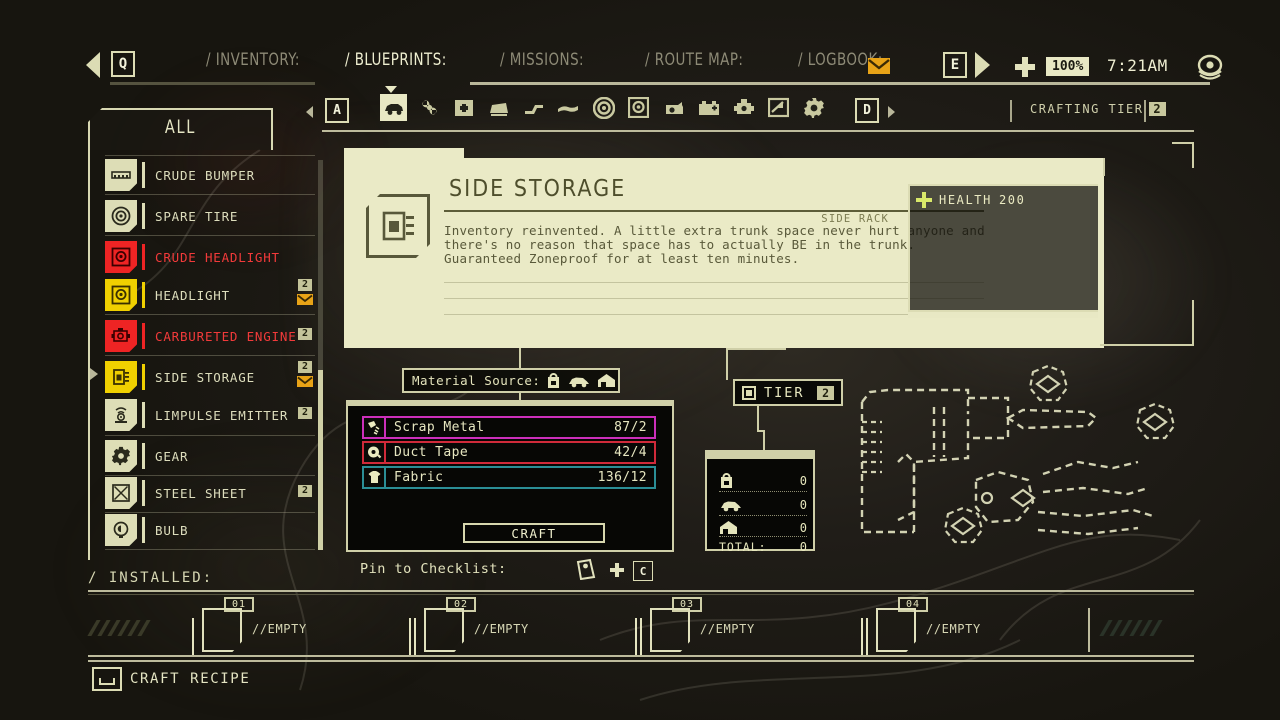 The width and height of the screenshot is (1280, 720). Describe the element at coordinates (511, 380) in the screenshot. I see `material-source-bar: Material Source:` at that location.